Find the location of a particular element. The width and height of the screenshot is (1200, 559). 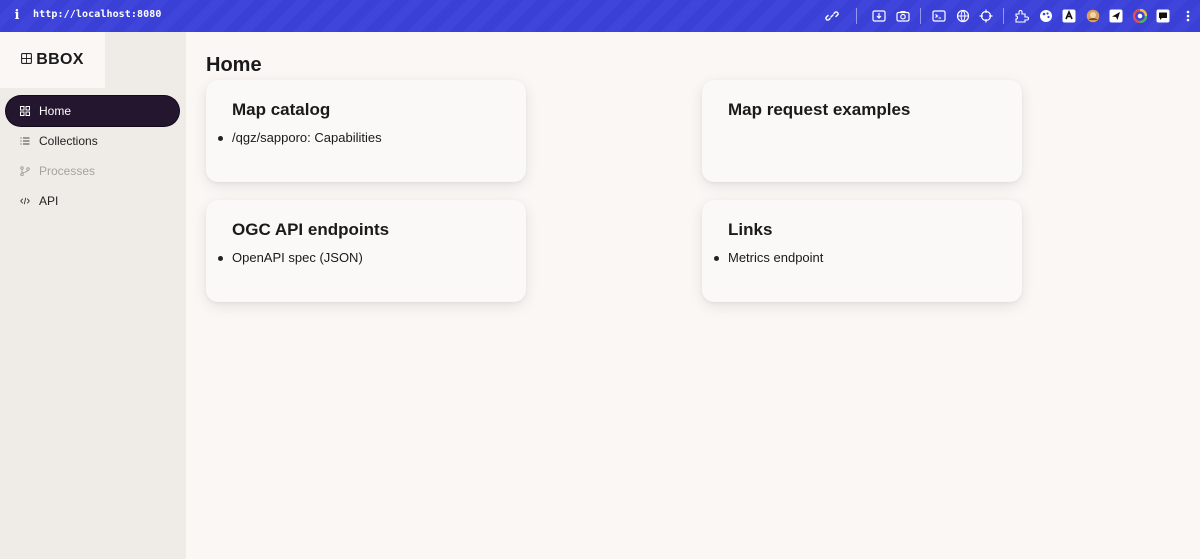

camera-icon is located at coordinates (903, 16).